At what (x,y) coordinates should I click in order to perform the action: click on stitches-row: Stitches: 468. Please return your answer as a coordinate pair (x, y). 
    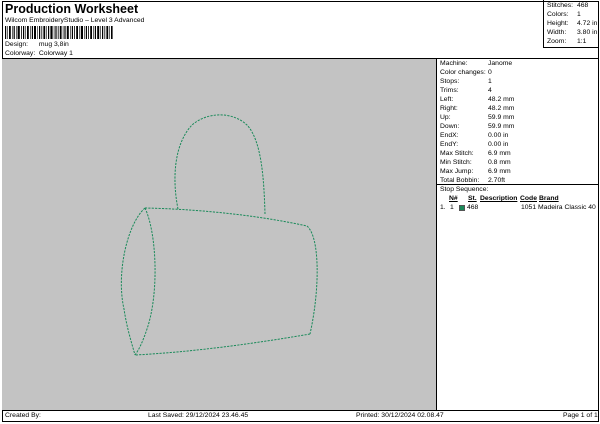
    Looking at the image, I should click on (567, 5).